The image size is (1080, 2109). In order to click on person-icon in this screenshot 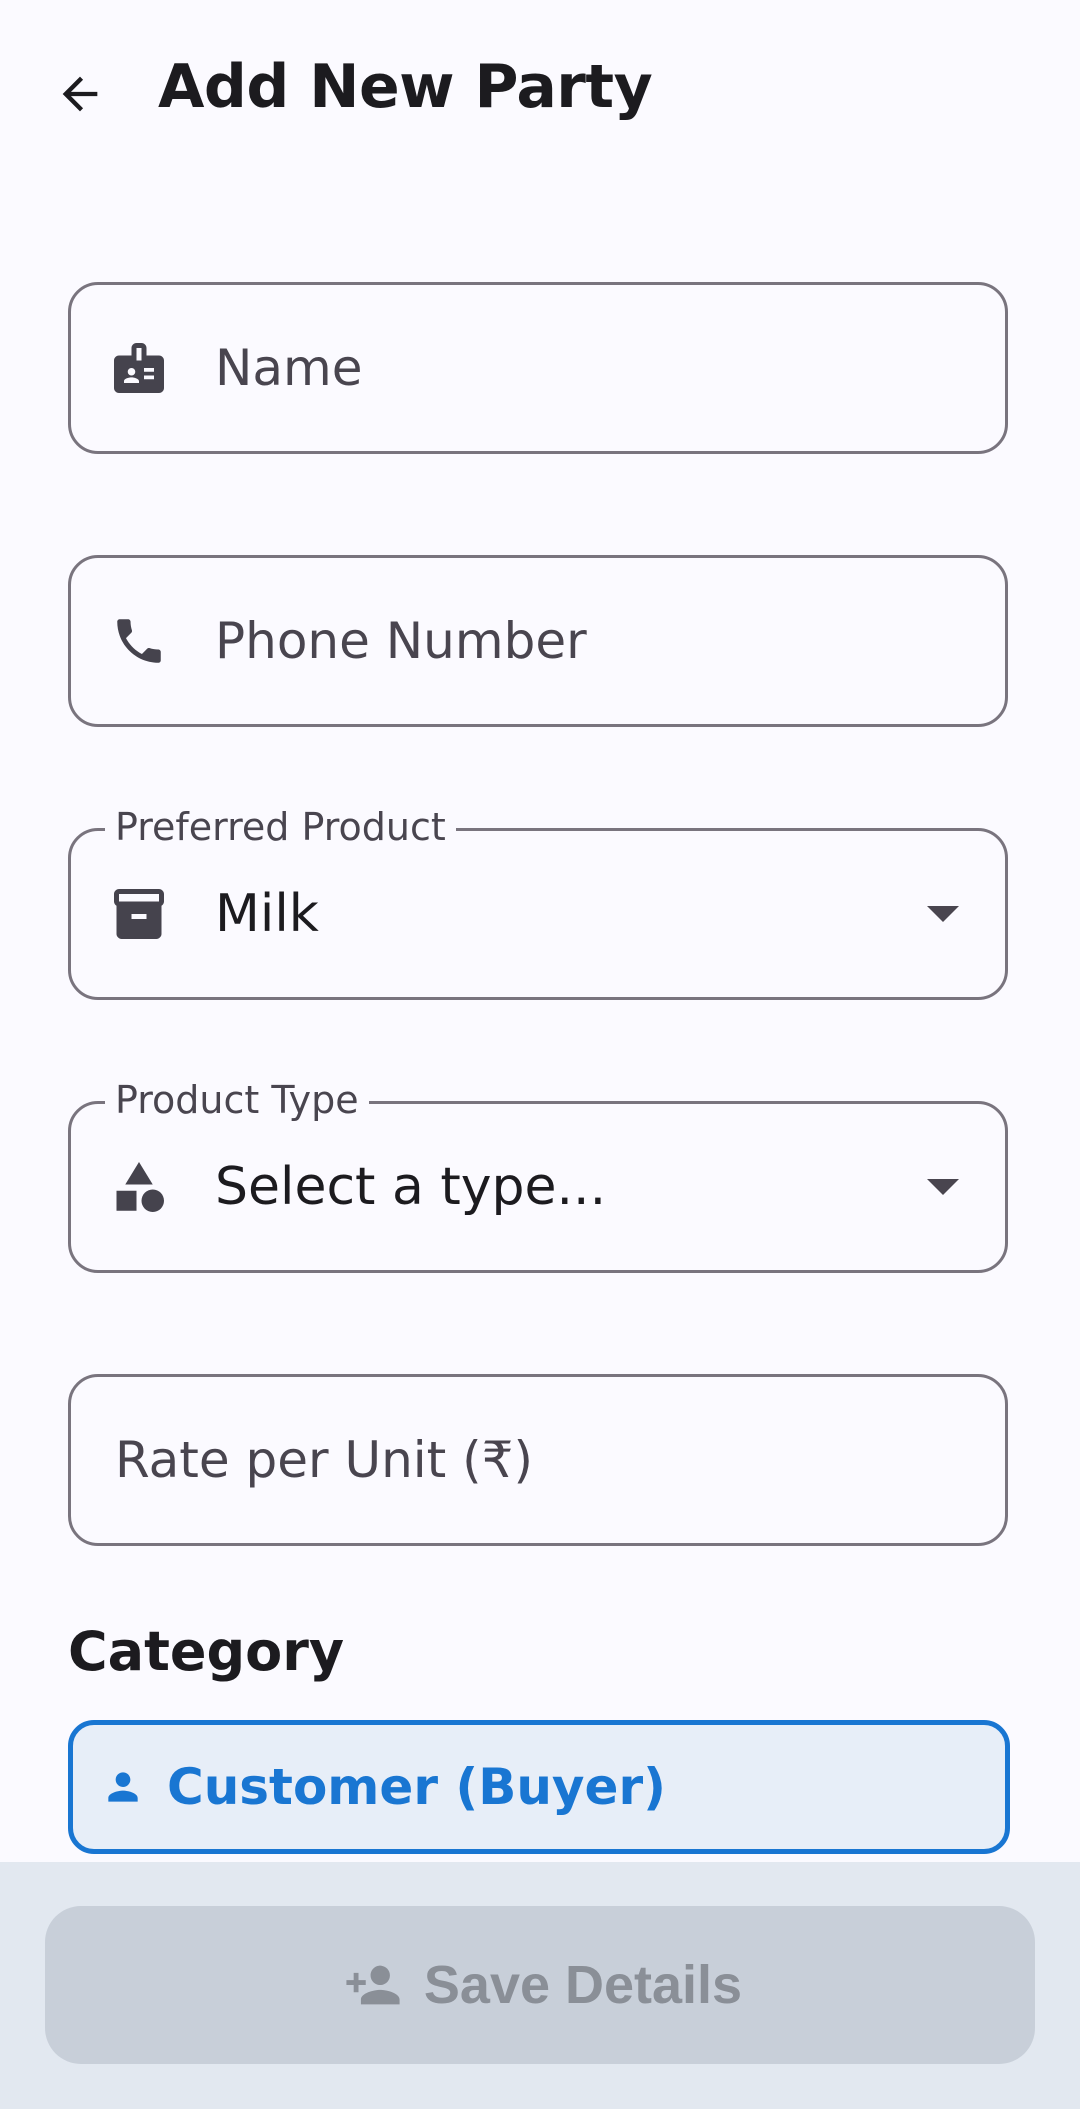, I will do `click(123, 1787)`.